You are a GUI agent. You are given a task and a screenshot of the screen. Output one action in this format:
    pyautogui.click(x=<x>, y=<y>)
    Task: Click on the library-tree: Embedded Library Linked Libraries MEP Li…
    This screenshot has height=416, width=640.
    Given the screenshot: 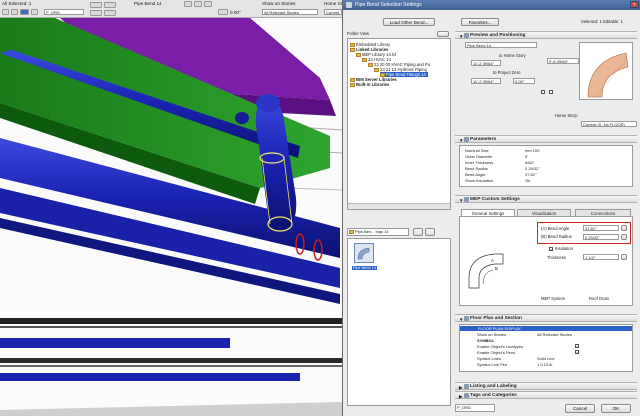 What is the action you would take?
    pyautogui.click(x=399, y=124)
    